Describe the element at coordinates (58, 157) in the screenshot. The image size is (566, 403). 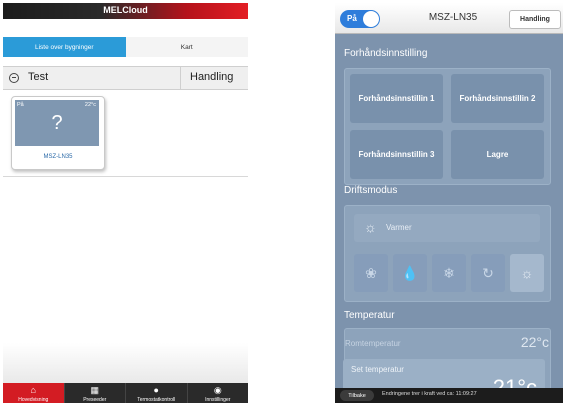
I see `unit-name: MSZ-LN35` at that location.